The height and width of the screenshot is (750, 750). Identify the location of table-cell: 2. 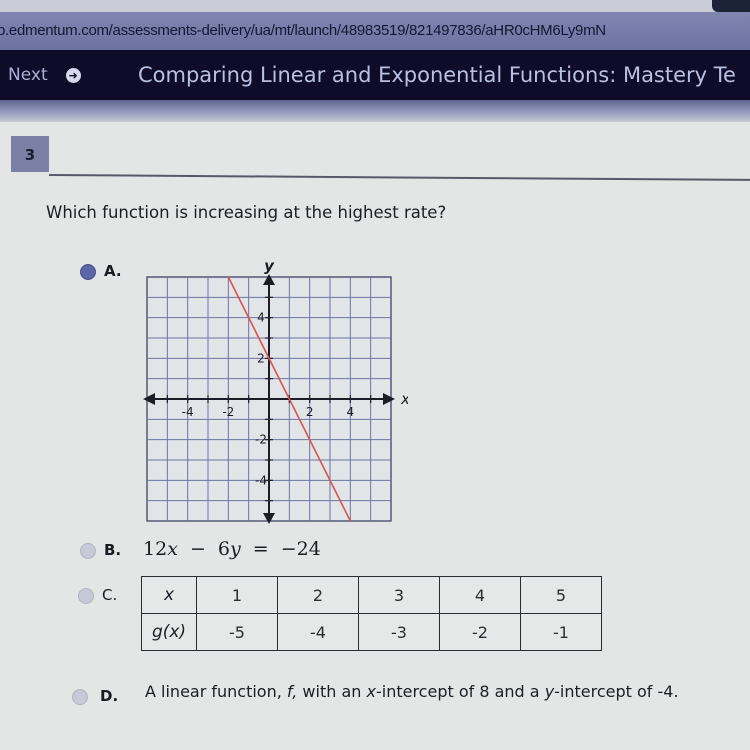
(318, 595).